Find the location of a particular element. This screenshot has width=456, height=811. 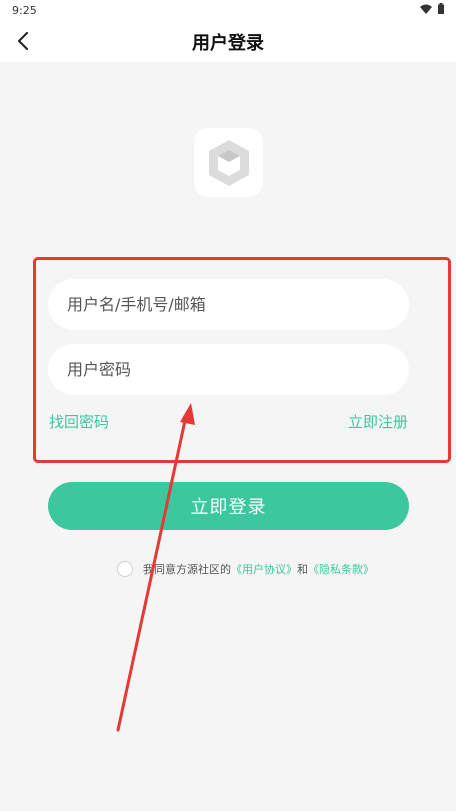

app-logo is located at coordinates (228, 162).